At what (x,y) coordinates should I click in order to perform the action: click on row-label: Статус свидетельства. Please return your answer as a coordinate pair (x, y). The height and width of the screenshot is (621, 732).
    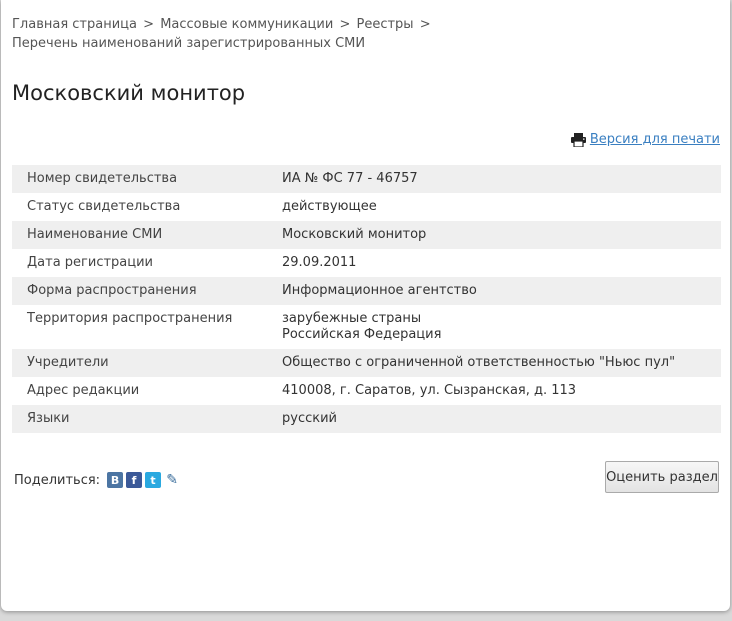
    Looking at the image, I should click on (104, 206).